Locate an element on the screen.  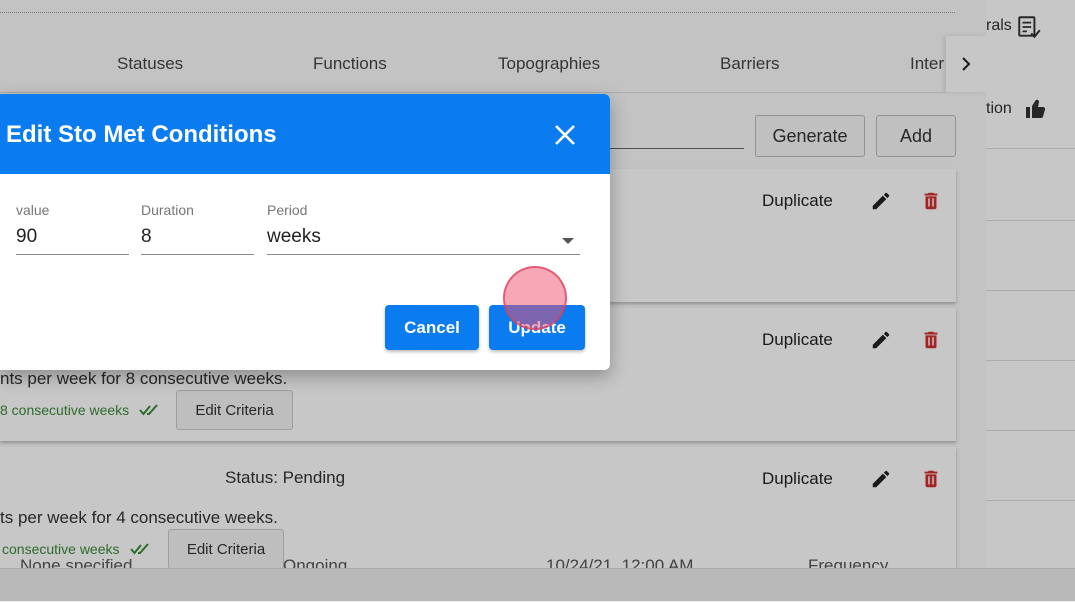
period-select: weeks is located at coordinates (423, 238).